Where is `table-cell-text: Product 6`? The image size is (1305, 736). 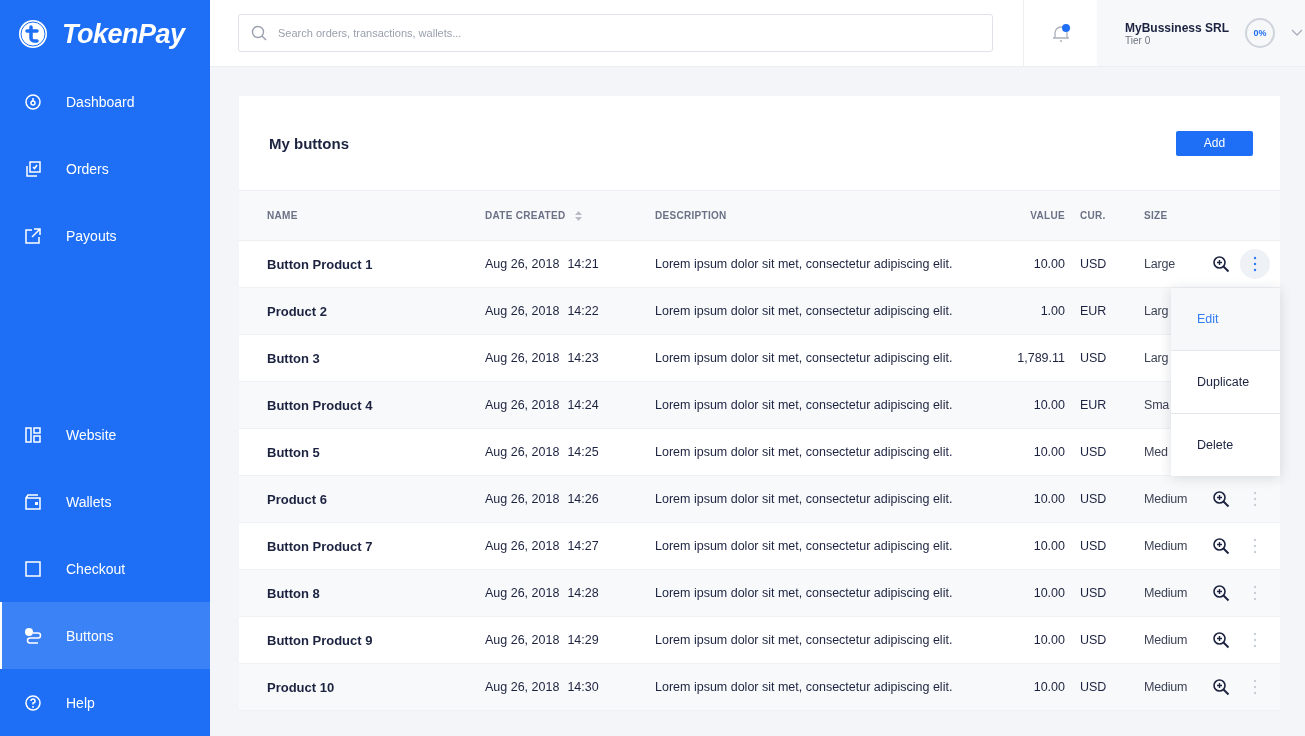 table-cell-text: Product 6 is located at coordinates (297, 499).